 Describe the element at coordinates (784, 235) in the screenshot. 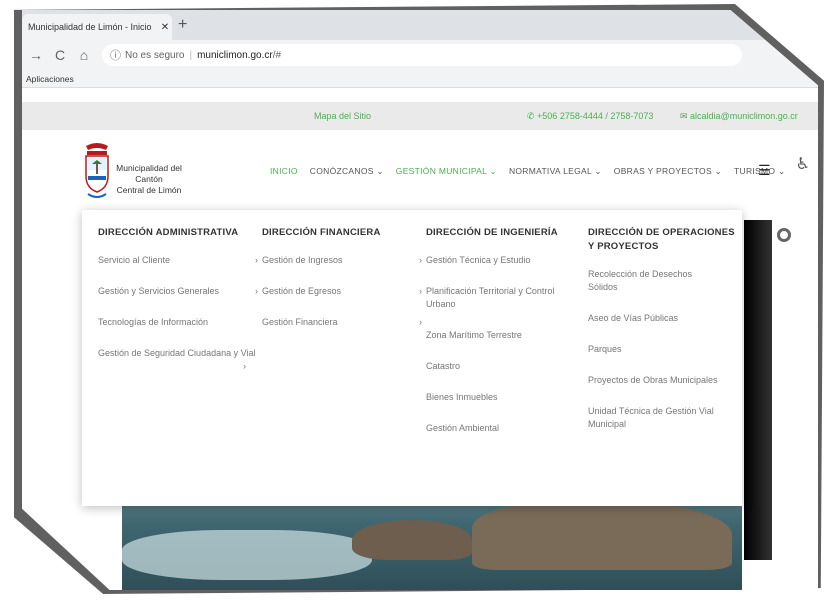

I see `slider-handle` at that location.